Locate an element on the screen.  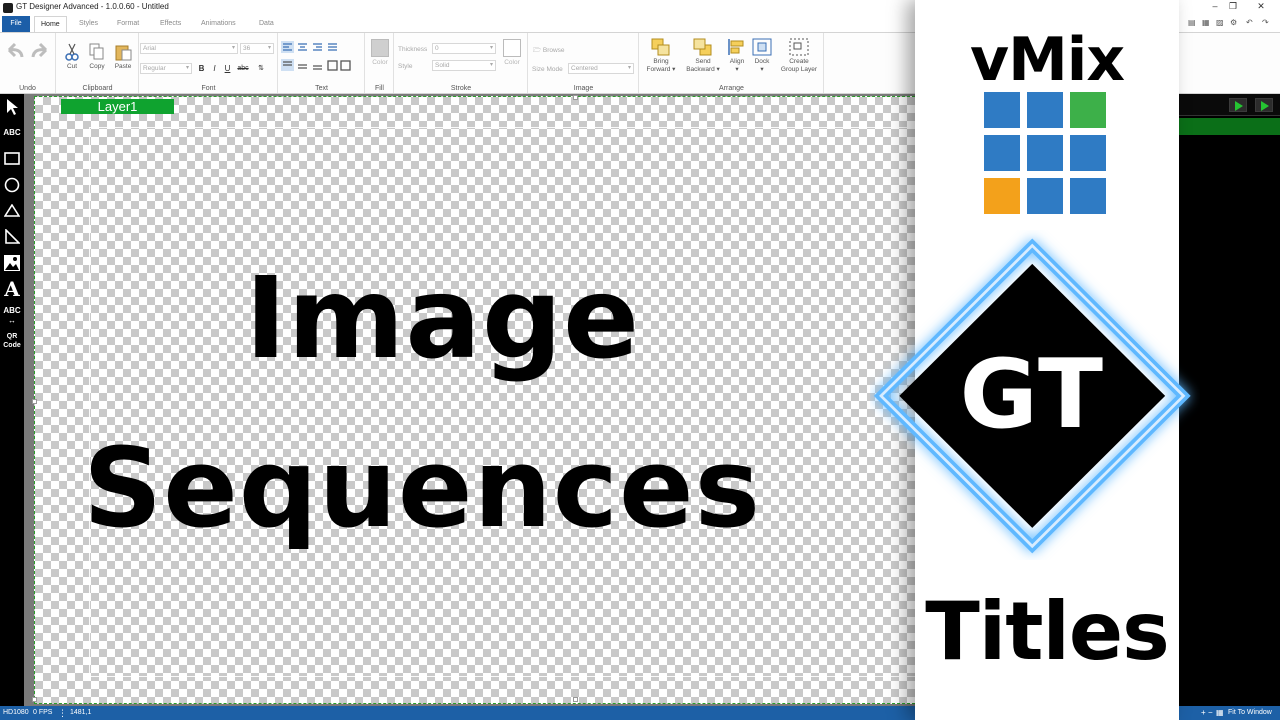
fit-window-icon: ▦ is located at coordinates (1220, 713).